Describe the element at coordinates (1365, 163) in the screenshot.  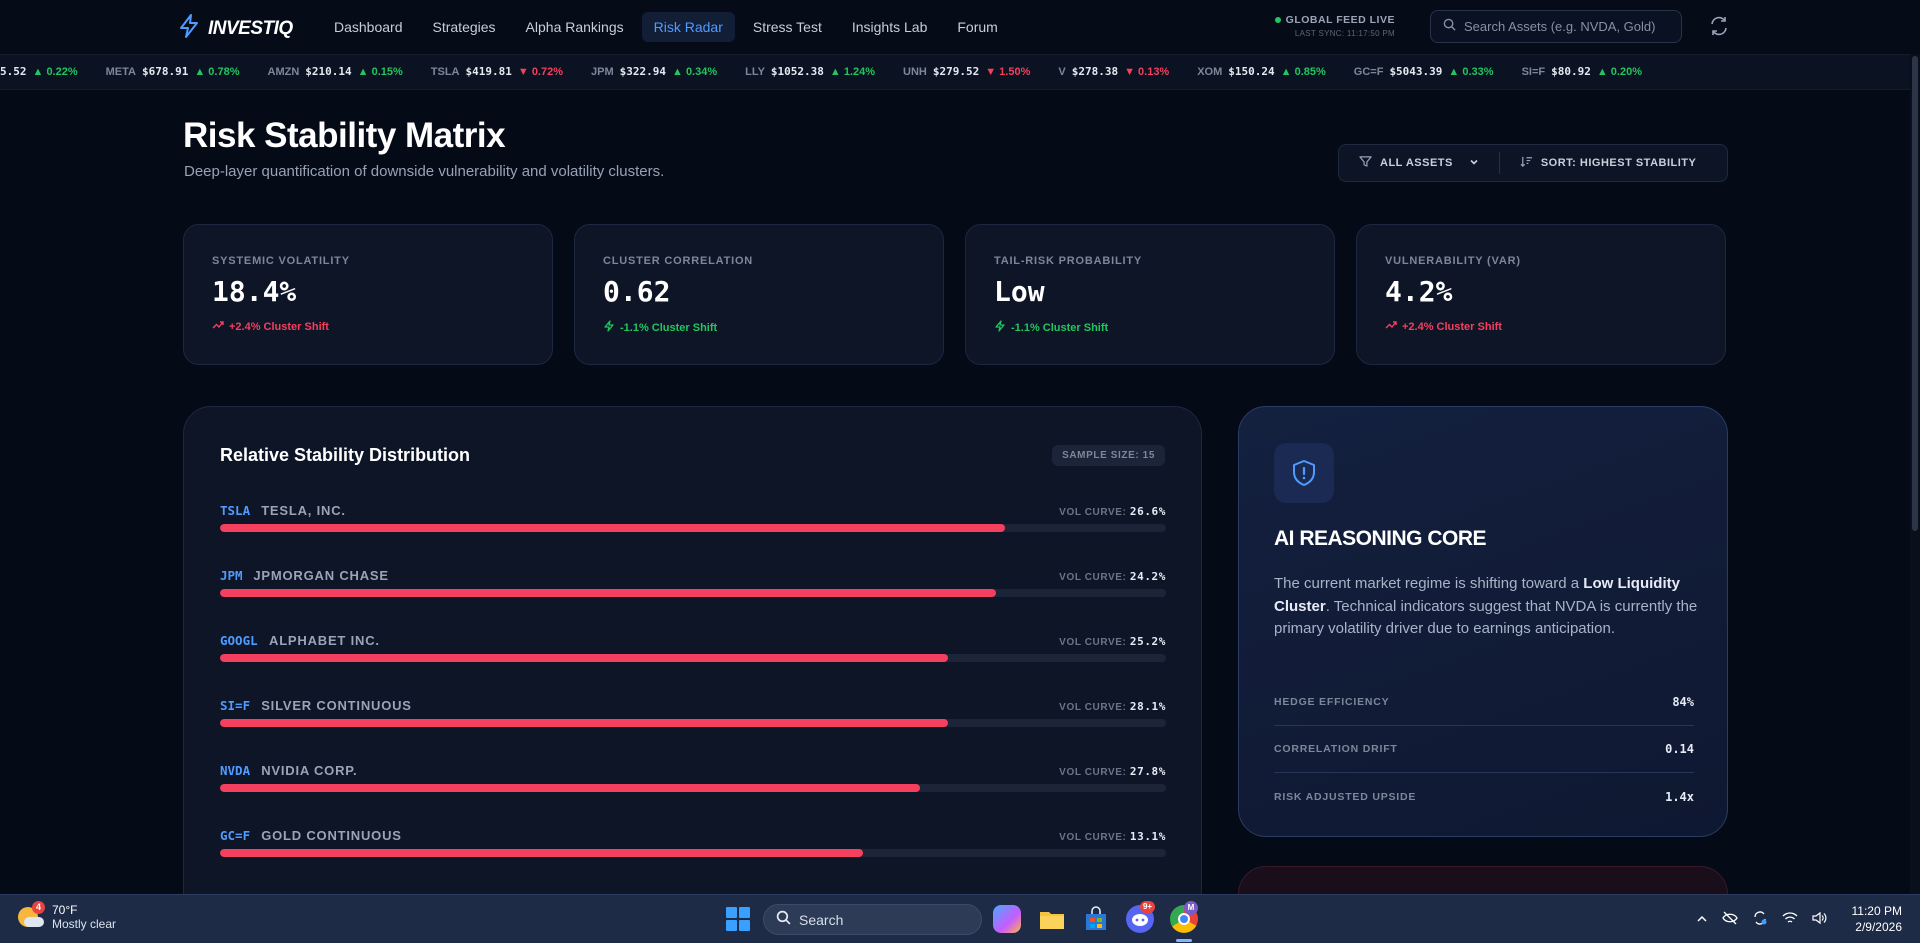
I see `filter-icon` at that location.